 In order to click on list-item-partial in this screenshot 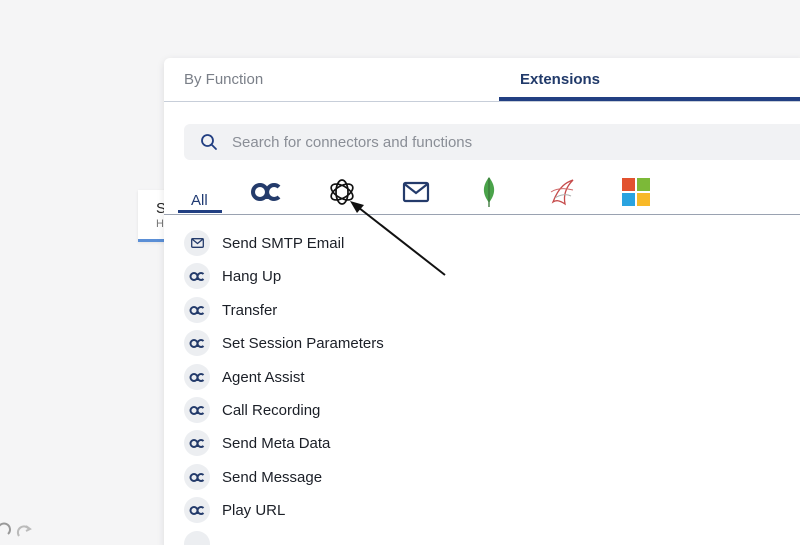, I will do `click(434, 538)`.